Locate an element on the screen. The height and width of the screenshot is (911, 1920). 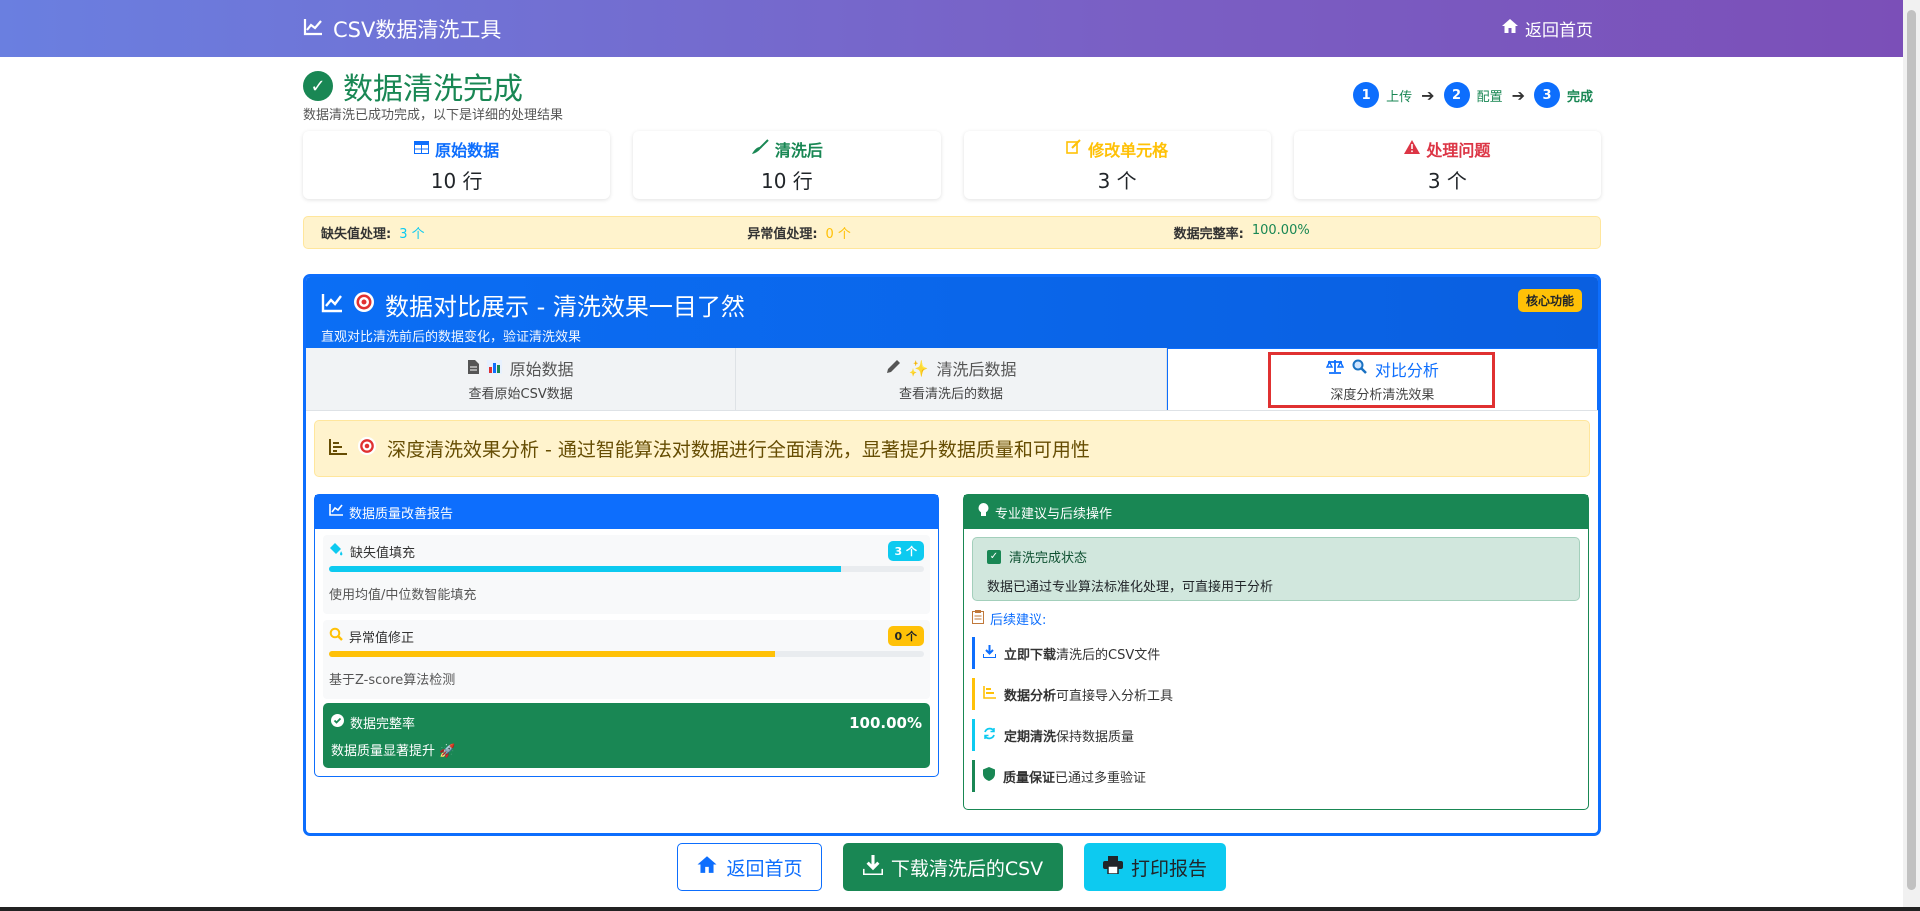
printer-icon is located at coordinates (1112, 867).